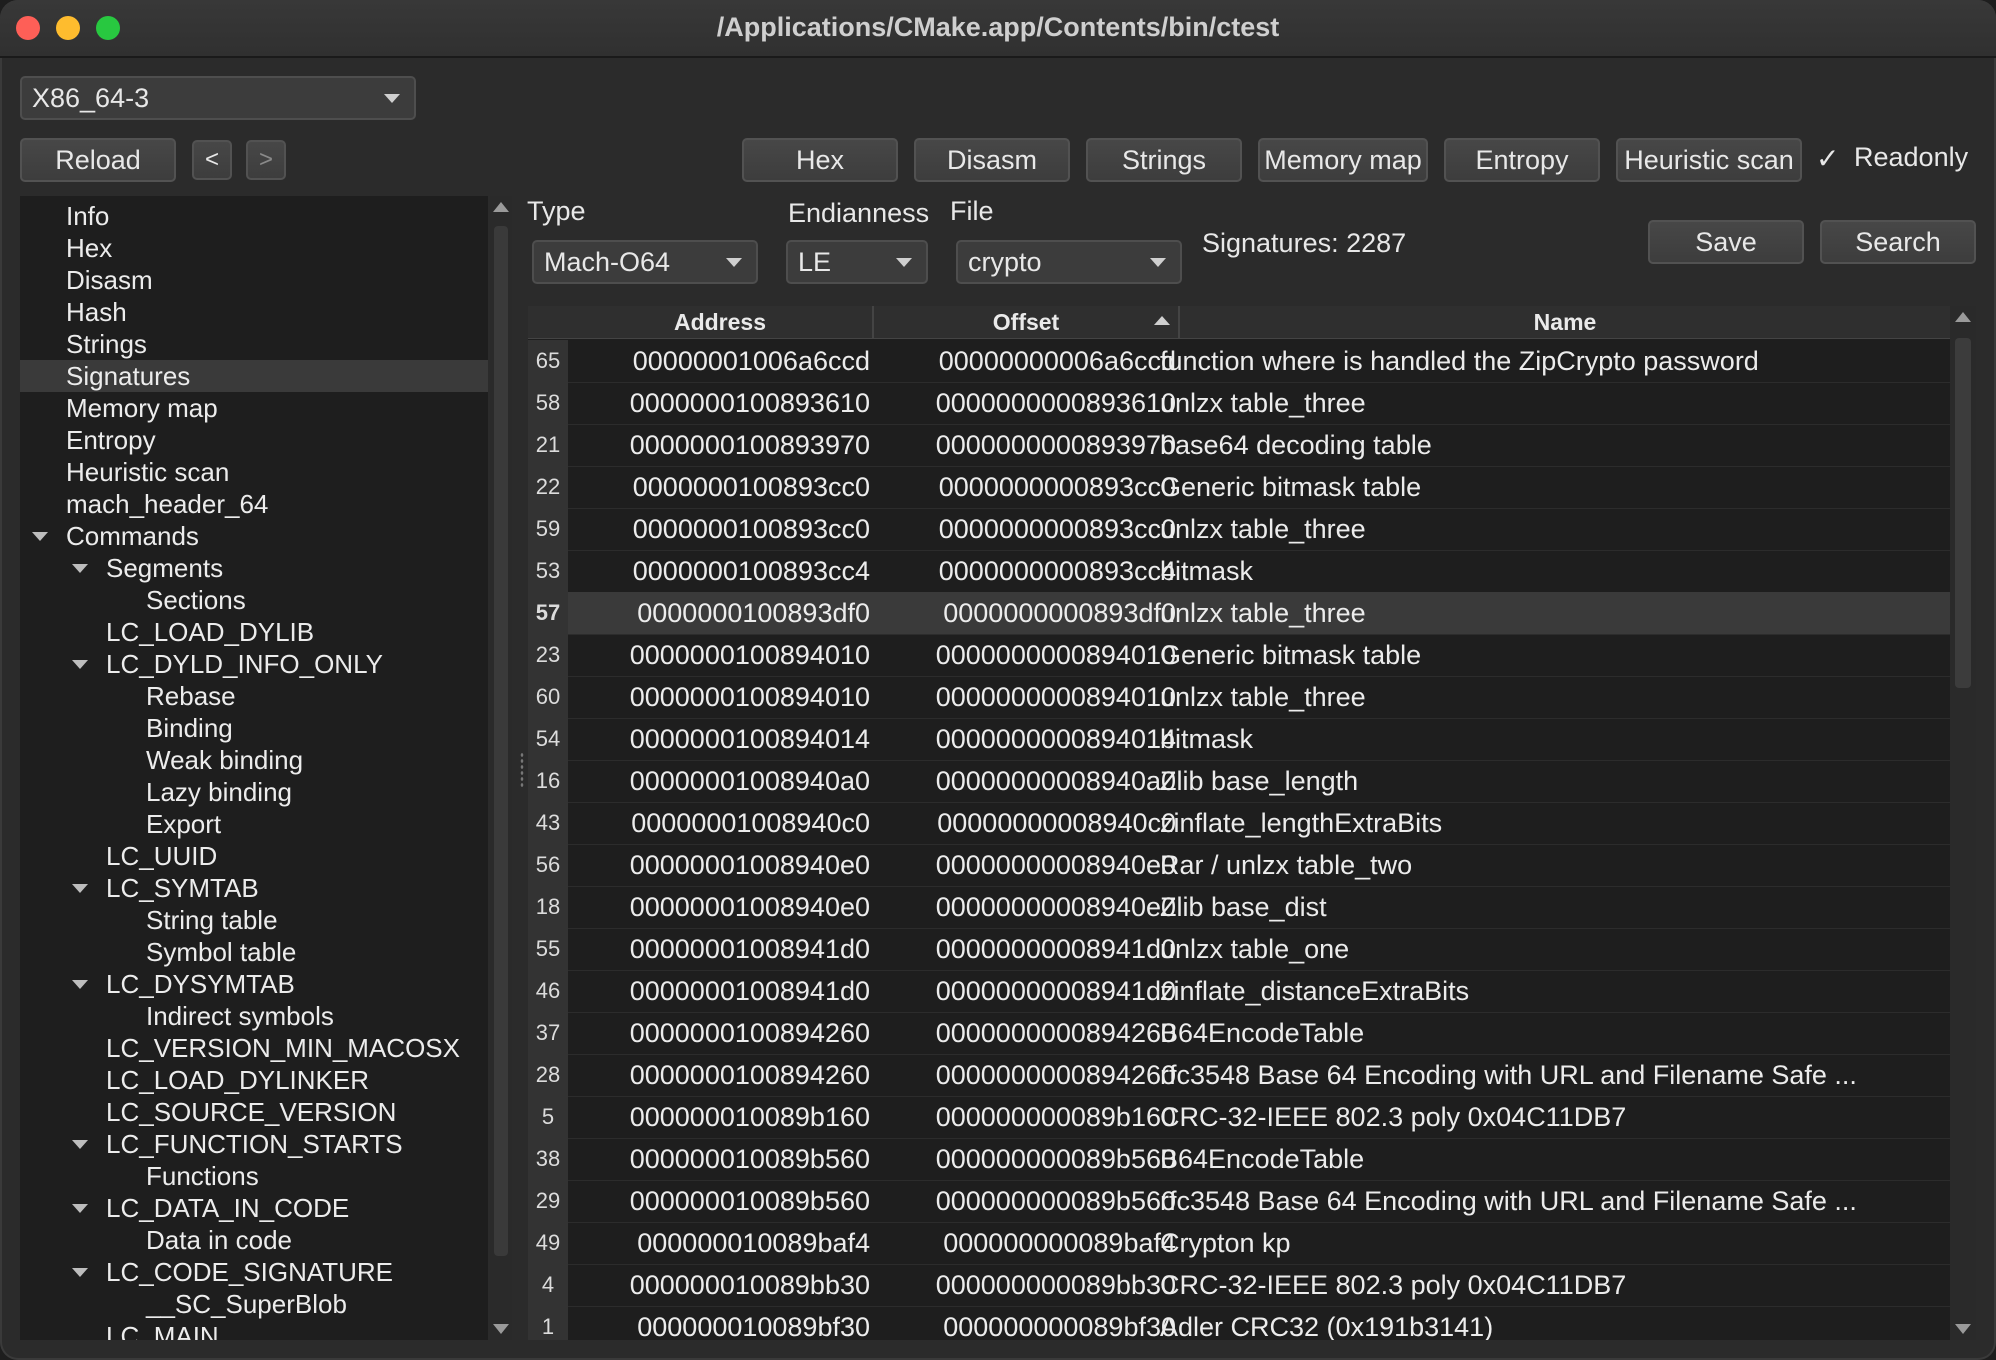 The image size is (1996, 1360). I want to click on tree-scrollbar, so click(501, 768).